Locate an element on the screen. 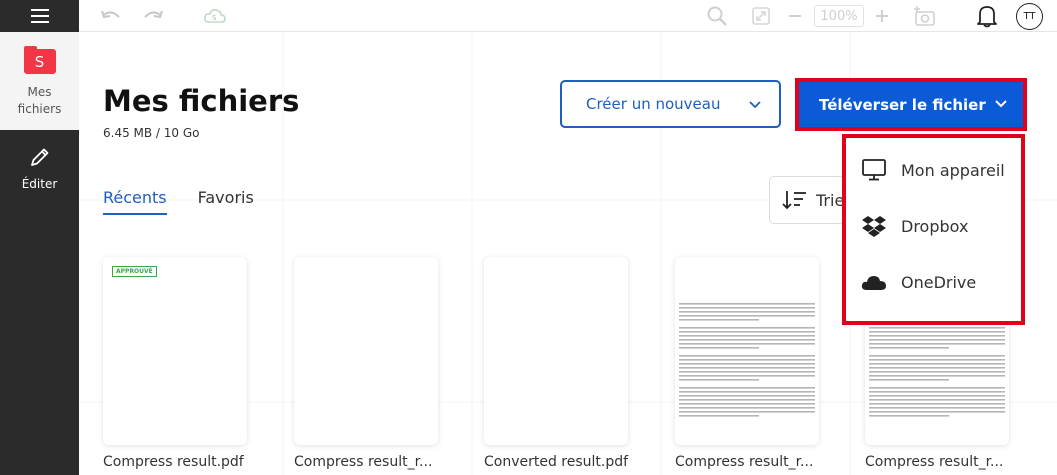  cloud-save-icon: S is located at coordinates (215, 16).